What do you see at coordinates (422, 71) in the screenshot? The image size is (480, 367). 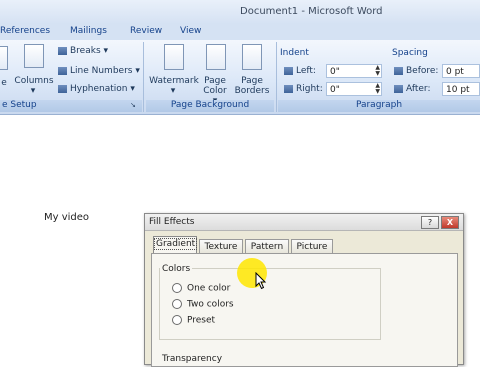 I see `spacing-before-label: Before:` at bounding box center [422, 71].